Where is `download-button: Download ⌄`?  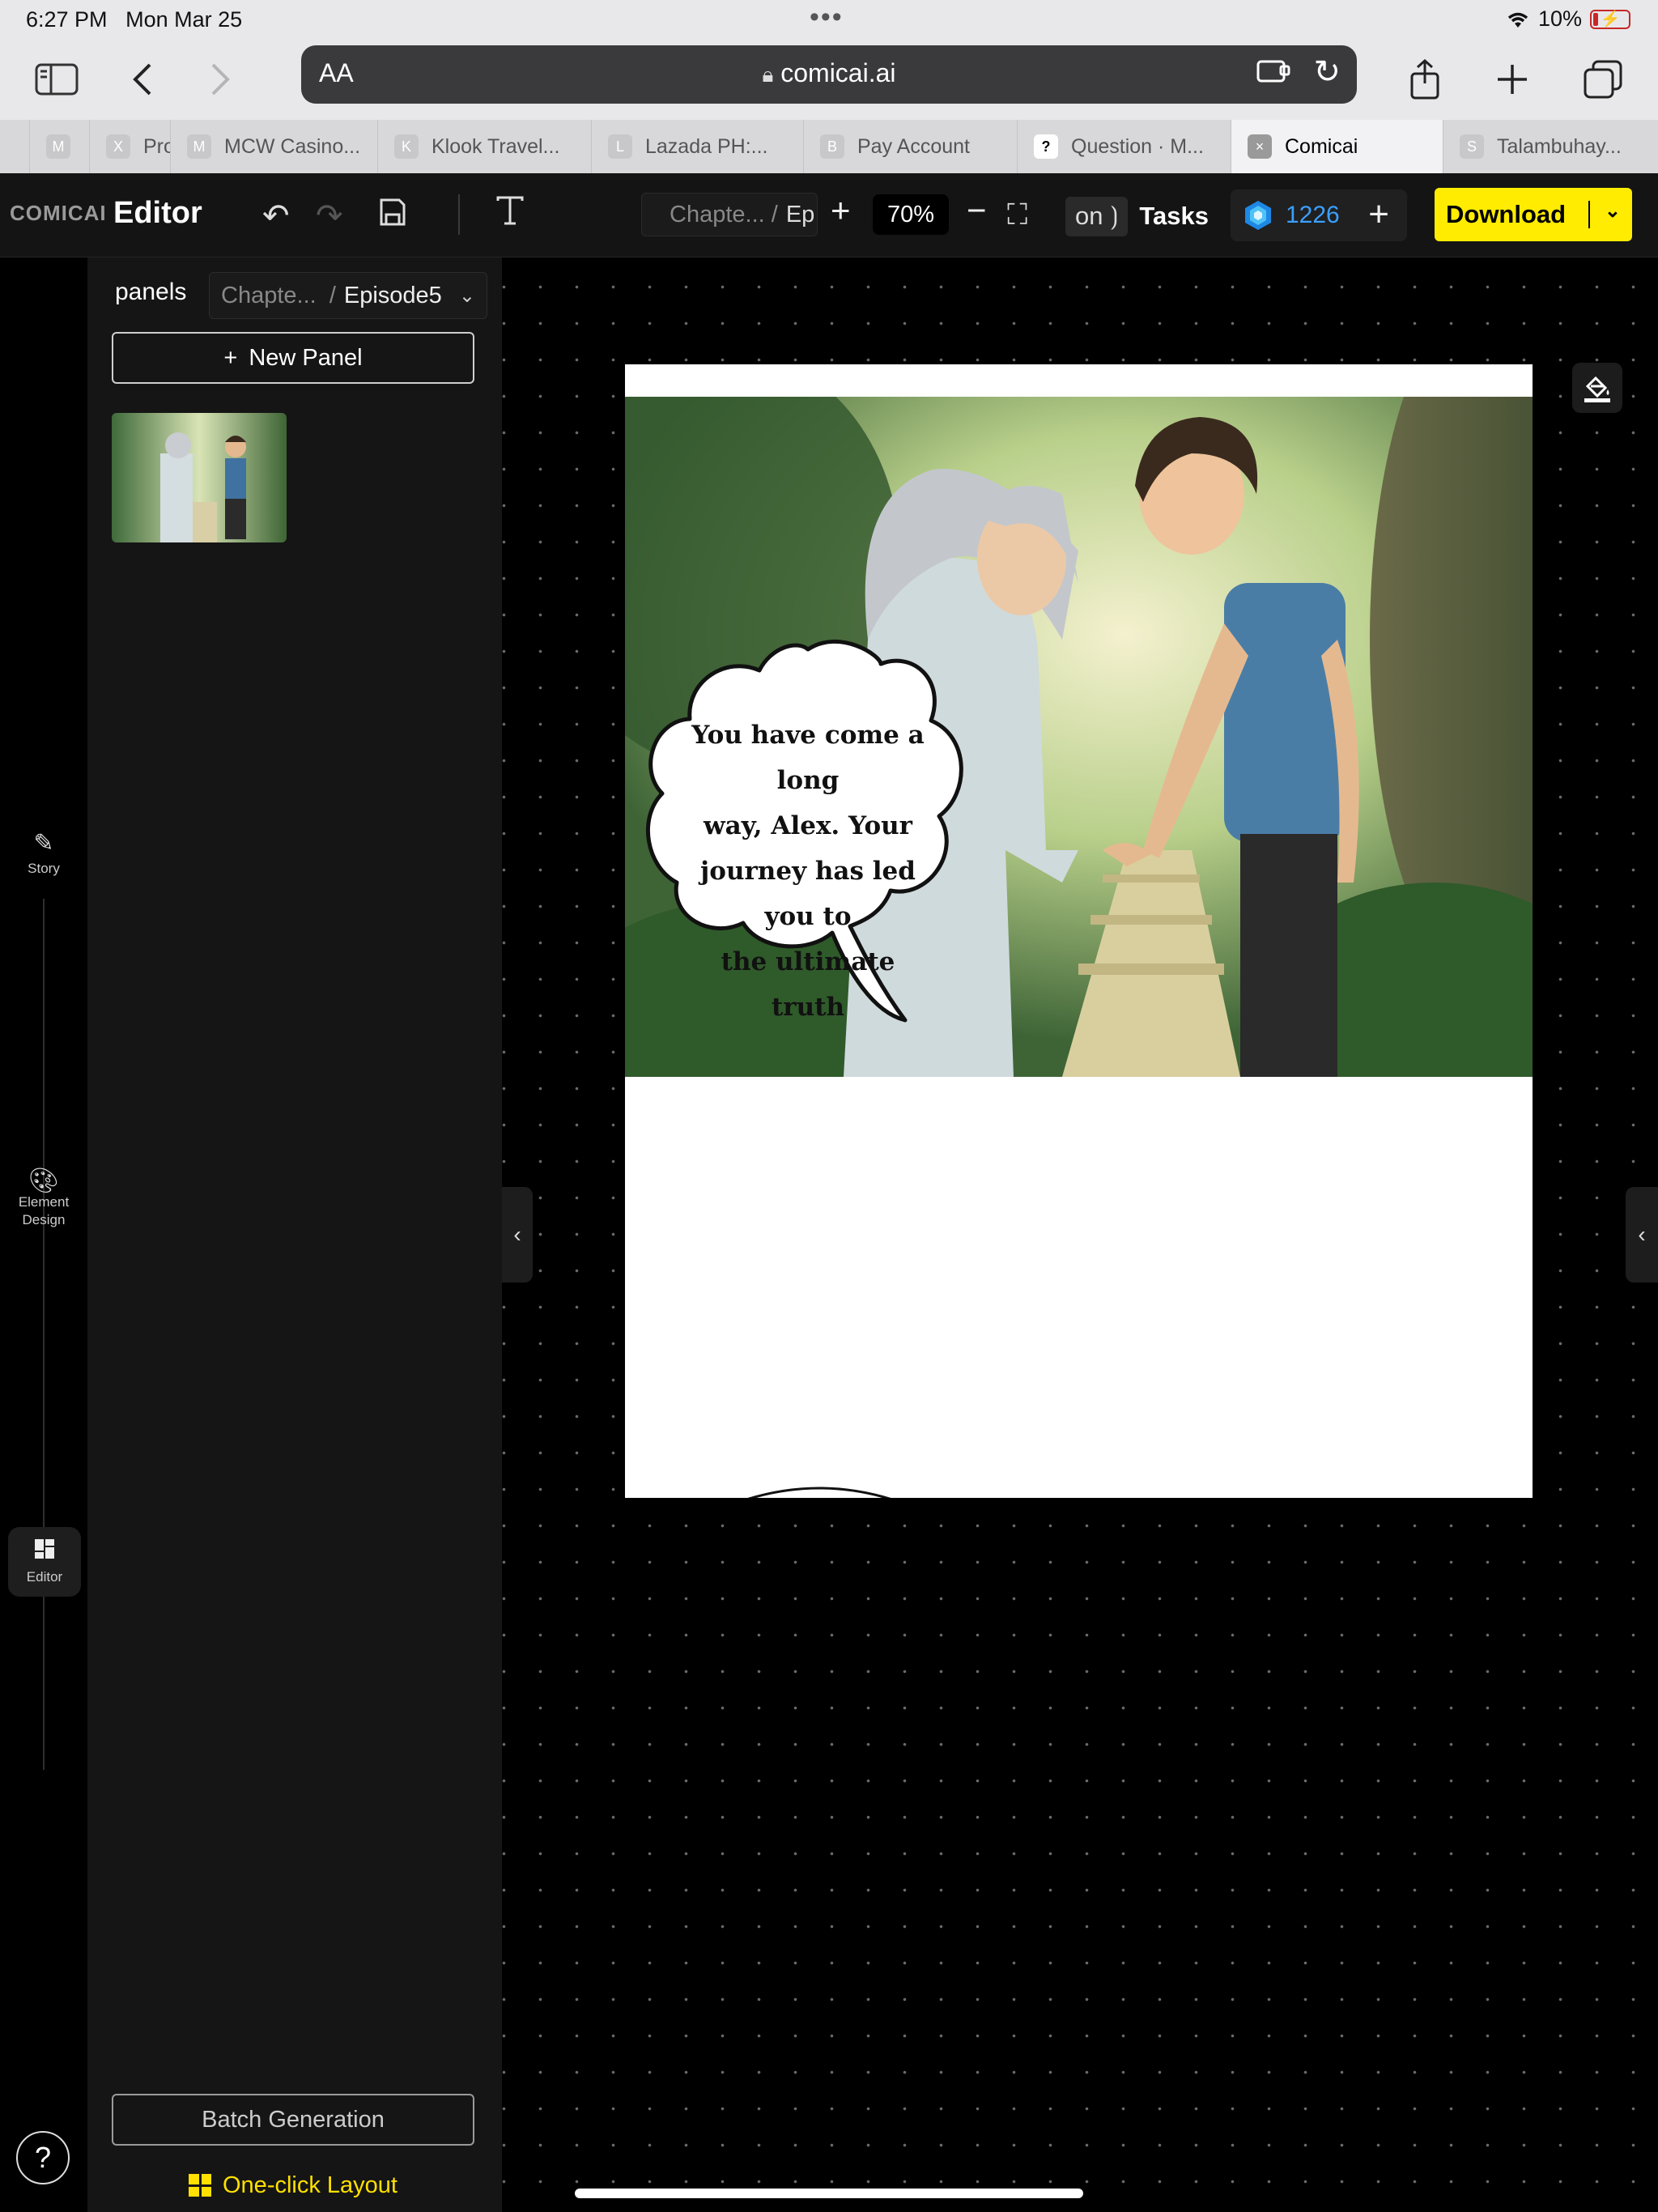
download-button: Download ⌄ is located at coordinates (1533, 215).